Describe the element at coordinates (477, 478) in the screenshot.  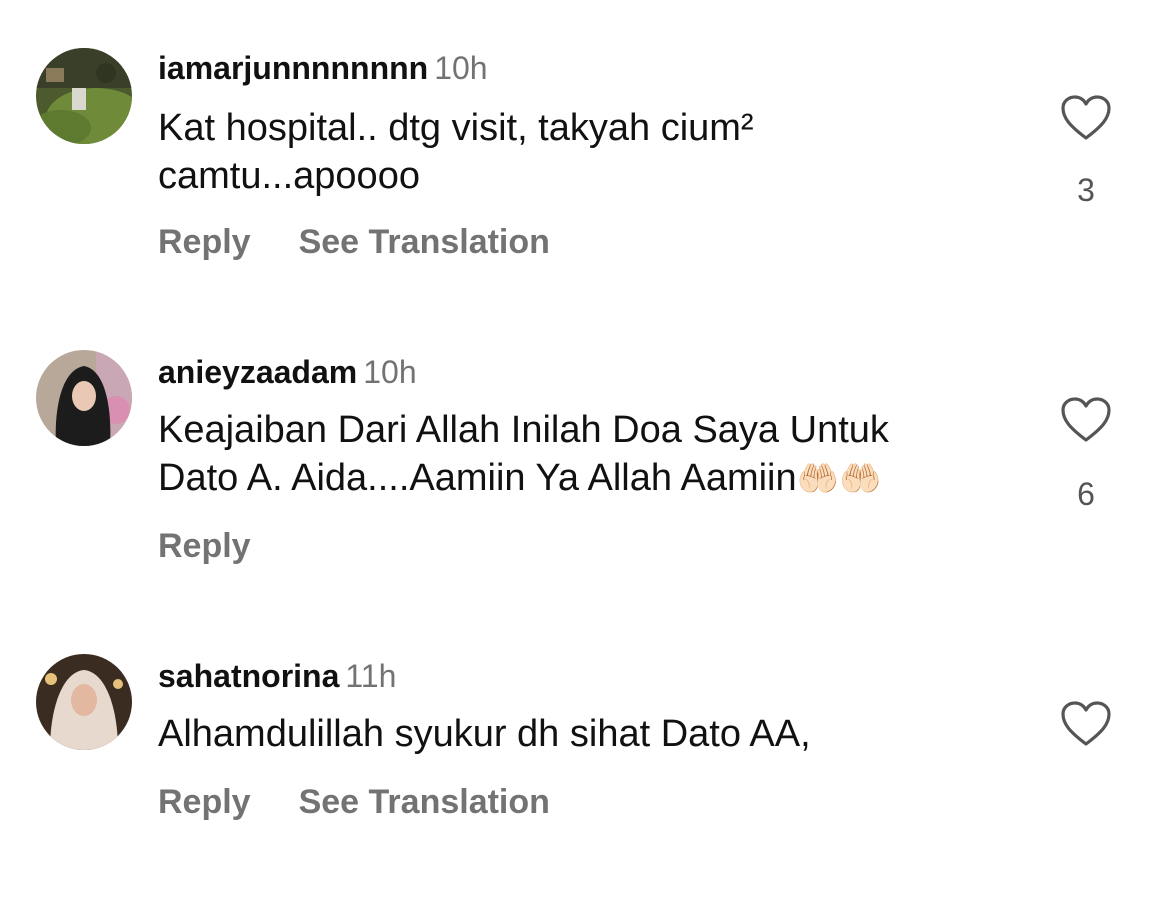
I see `comment-text: Dato A. Aida....Aamiin Ya Allah Aamiin` at that location.